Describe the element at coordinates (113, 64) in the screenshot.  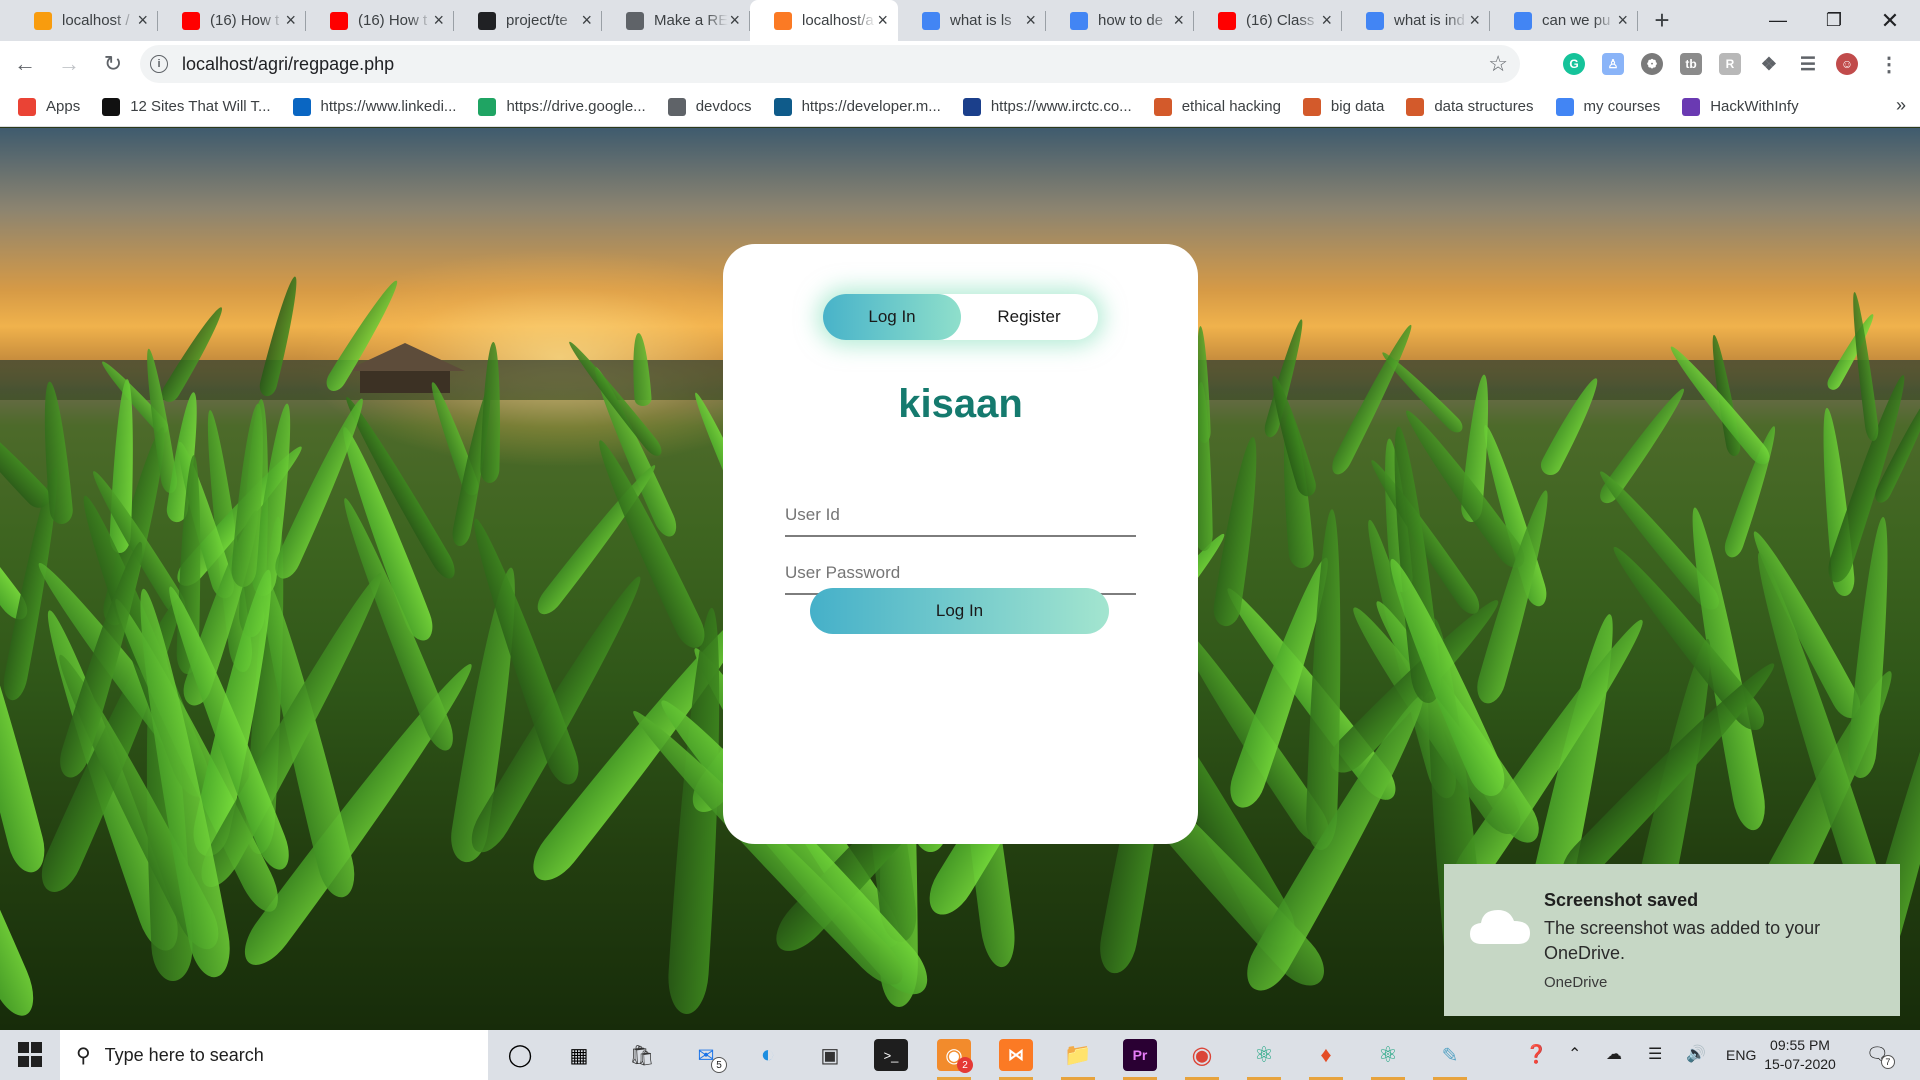
I see `reload-button: ↻` at that location.